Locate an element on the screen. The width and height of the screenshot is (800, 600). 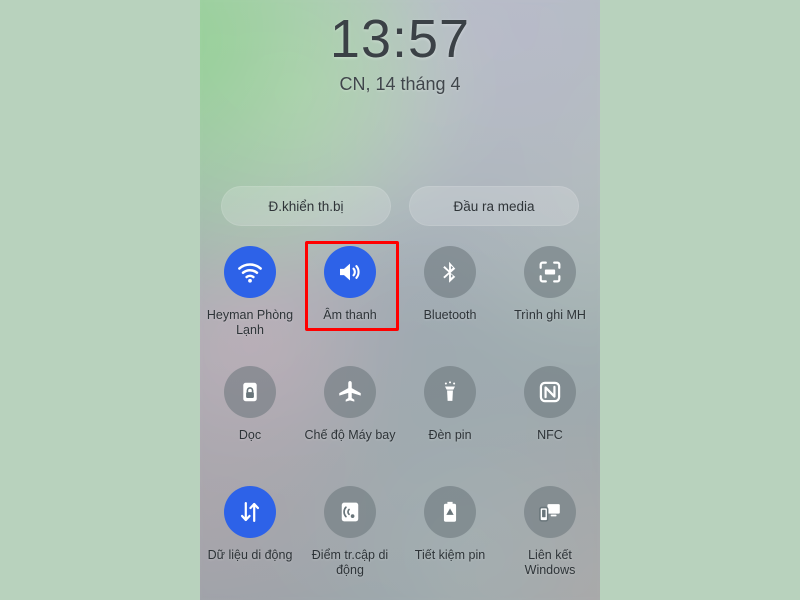
tile-label: Heyman Phòng Lạnh is located at coordinates (250, 322).